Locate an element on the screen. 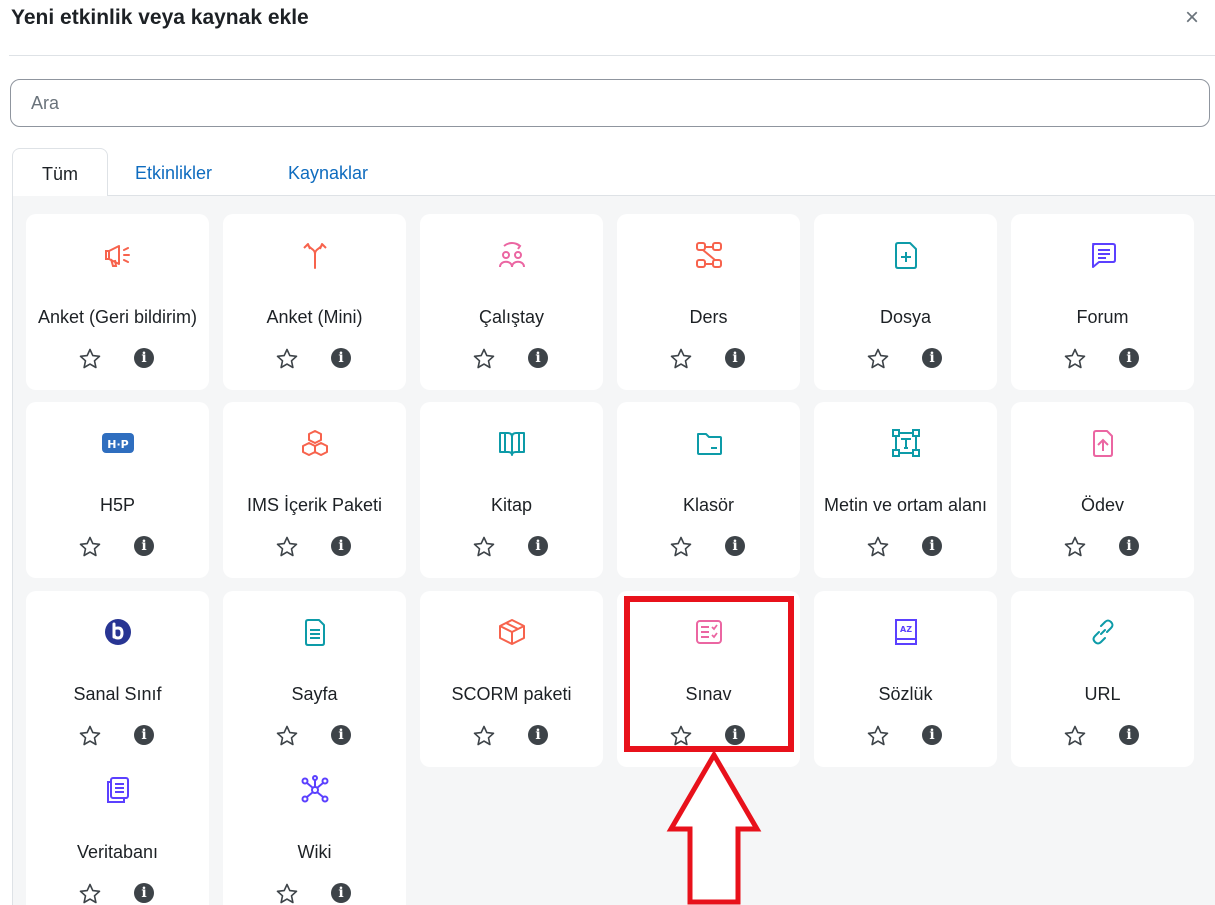 Image resolution: width=1215 pixels, height=905 pixels. activity-card-scorm-paketi: SCORM paketi i is located at coordinates (511, 679).